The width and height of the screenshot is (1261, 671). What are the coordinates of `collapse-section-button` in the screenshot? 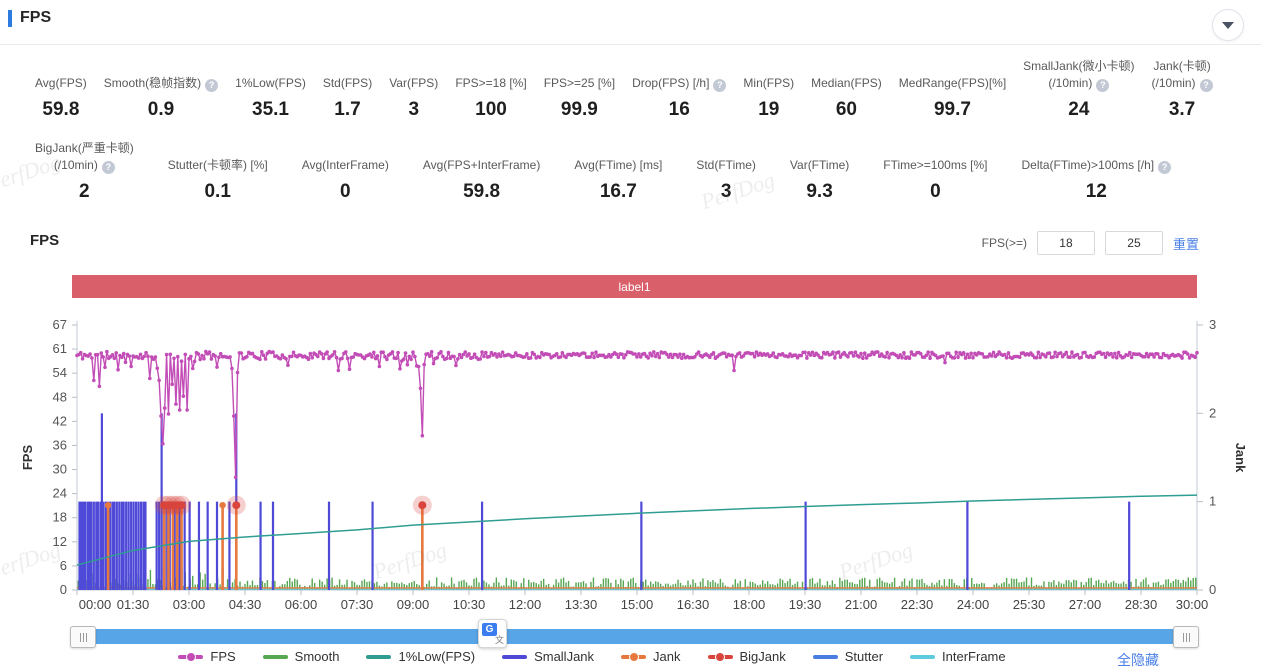 It's located at (1228, 25).